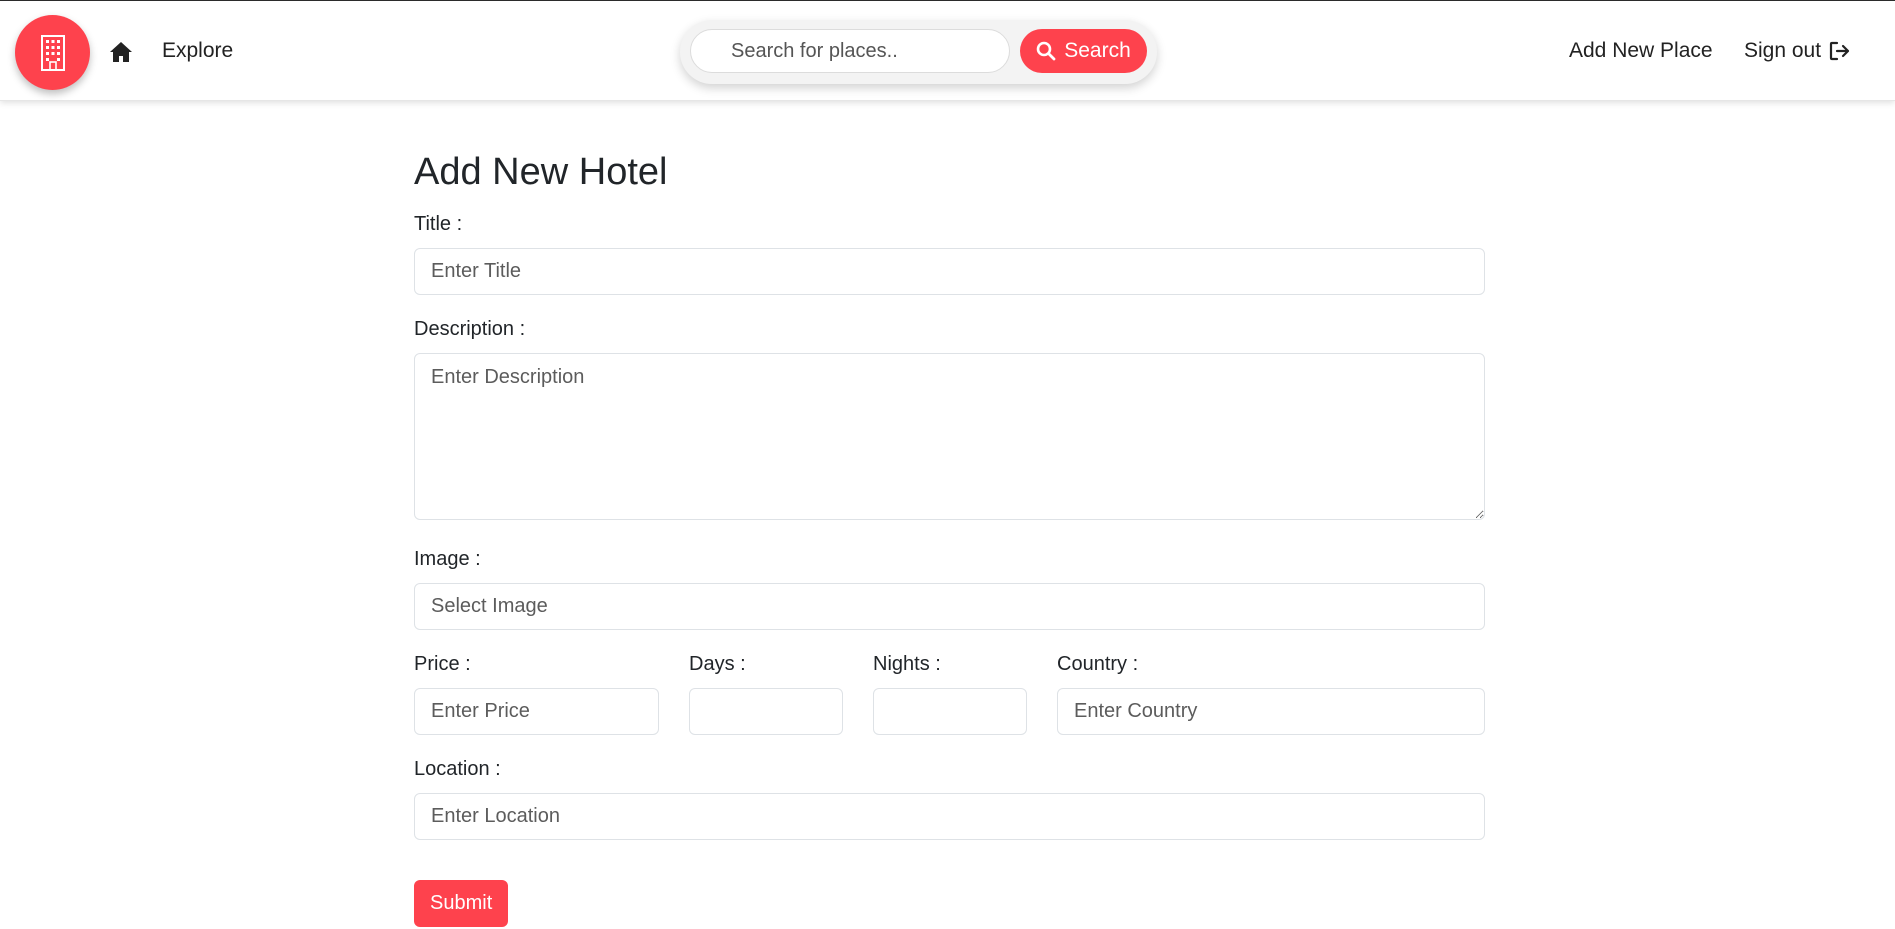 The image size is (1895, 929). I want to click on nights-group: Nights :, so click(950, 693).